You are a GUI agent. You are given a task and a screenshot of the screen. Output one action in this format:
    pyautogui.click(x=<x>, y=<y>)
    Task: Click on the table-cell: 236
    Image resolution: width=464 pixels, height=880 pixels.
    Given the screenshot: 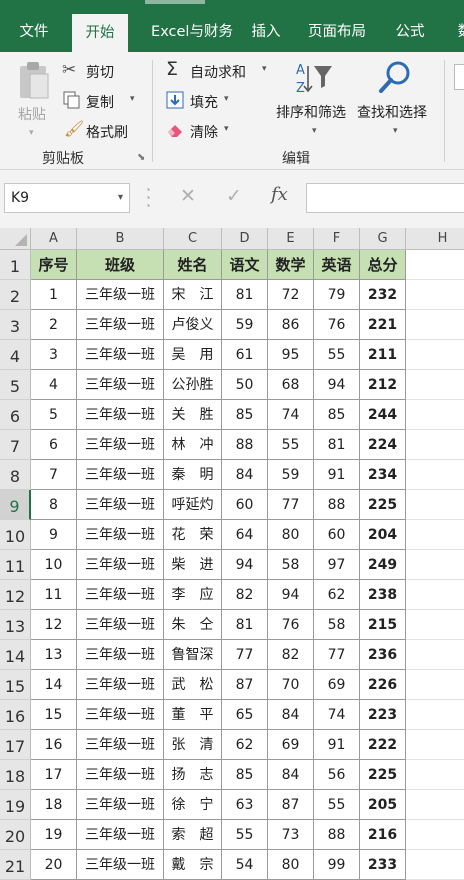 What is the action you would take?
    pyautogui.click(x=383, y=655)
    